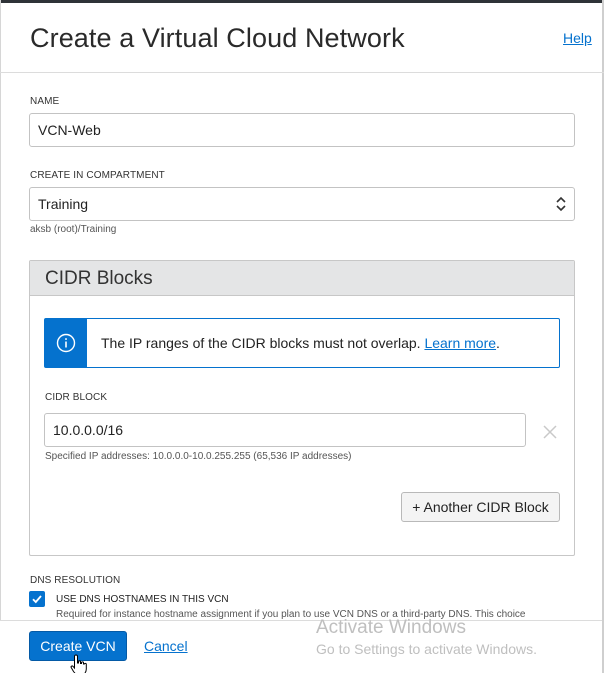 The width and height of the screenshot is (604, 673). I want to click on cidr-blocks-header: CIDR Blocks, so click(302, 278).